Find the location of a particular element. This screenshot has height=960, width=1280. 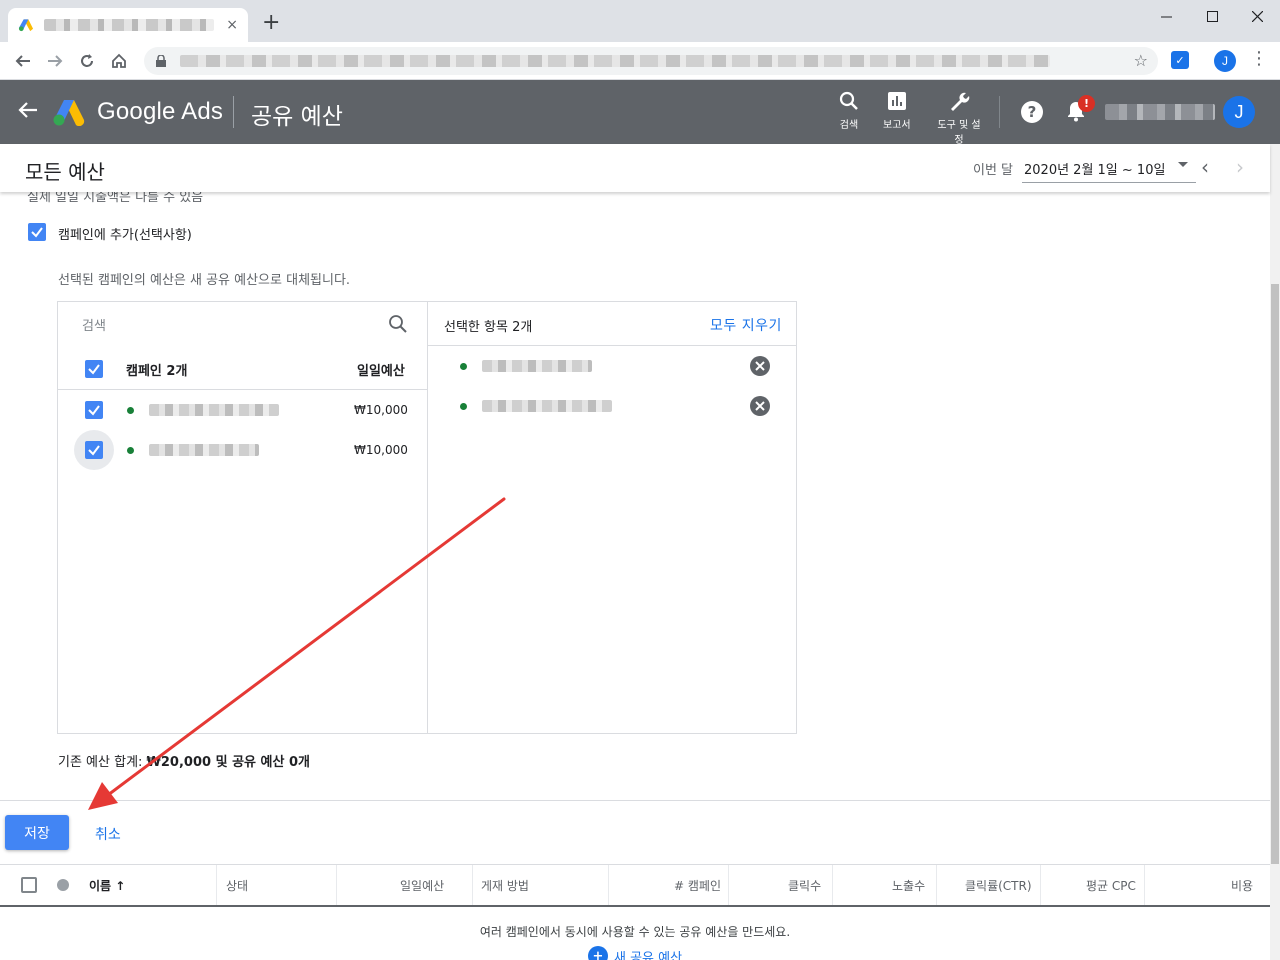

campaign-count-header: 캠페인 2개 is located at coordinates (157, 371).